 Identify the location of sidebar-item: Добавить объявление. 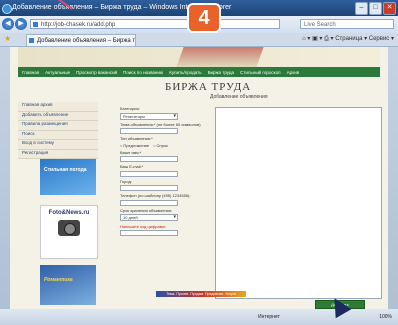
(58, 116).